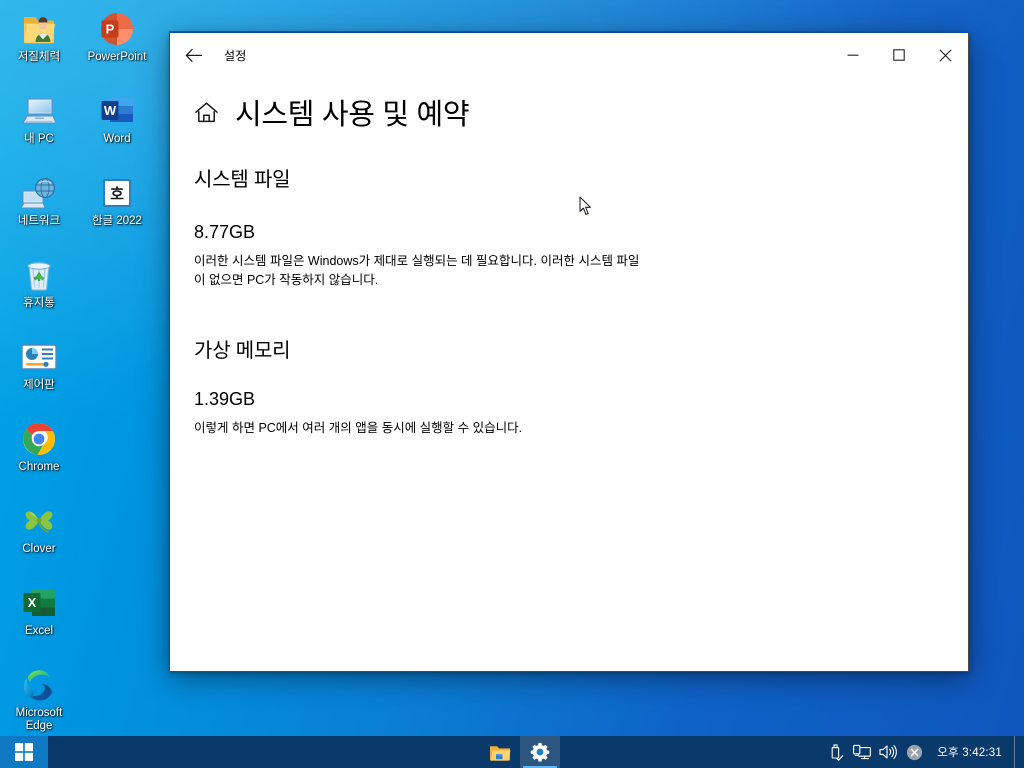 This screenshot has height=768, width=1024. I want to click on back-button, so click(193, 55).